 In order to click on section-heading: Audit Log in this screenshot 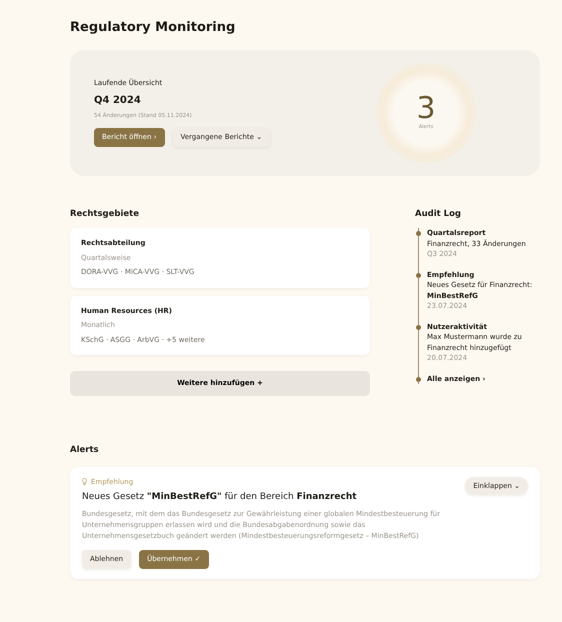, I will do `click(438, 214)`.